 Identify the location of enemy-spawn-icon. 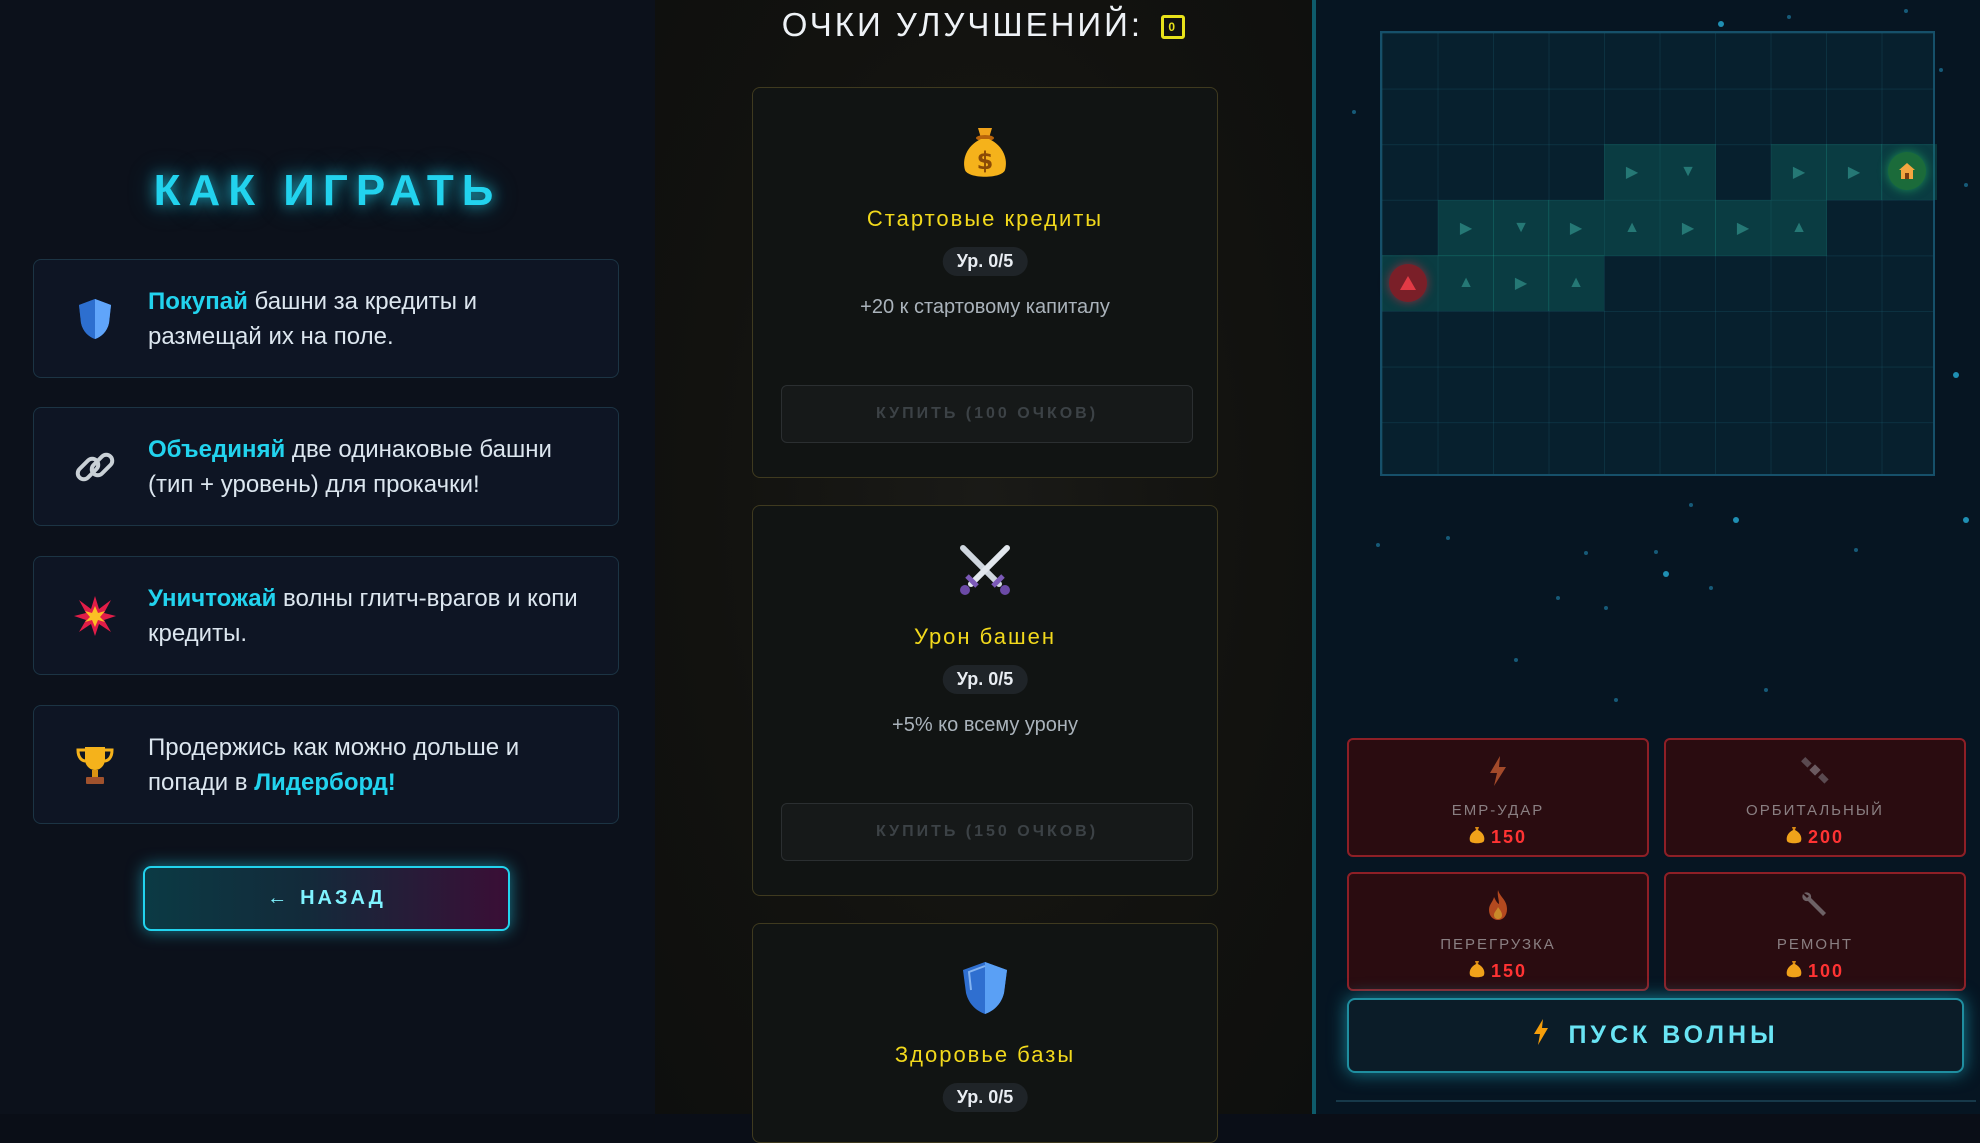
(1408, 283).